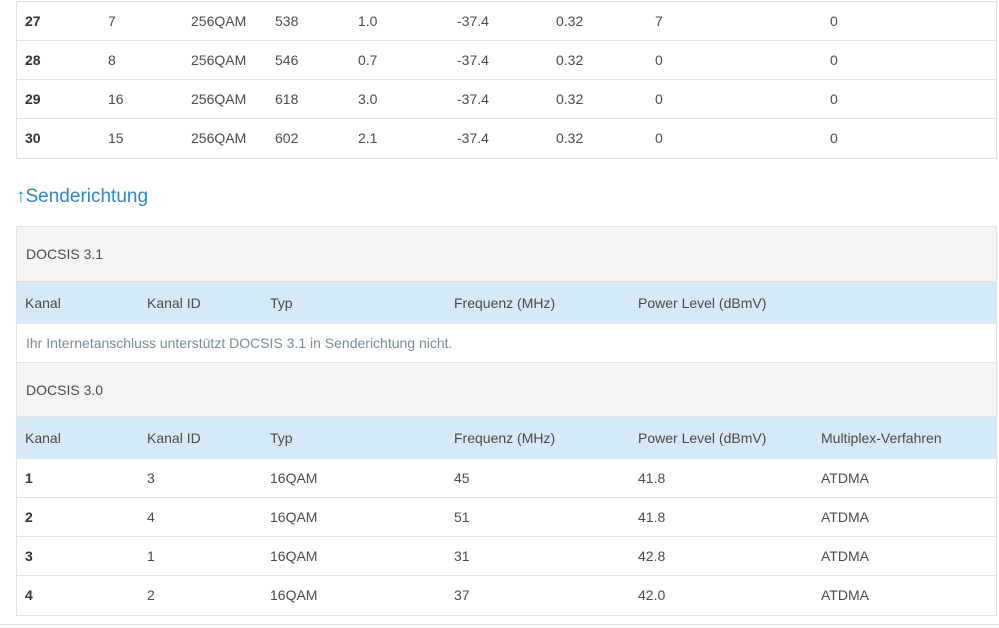  I want to click on channel-cell: 30, so click(33, 138).